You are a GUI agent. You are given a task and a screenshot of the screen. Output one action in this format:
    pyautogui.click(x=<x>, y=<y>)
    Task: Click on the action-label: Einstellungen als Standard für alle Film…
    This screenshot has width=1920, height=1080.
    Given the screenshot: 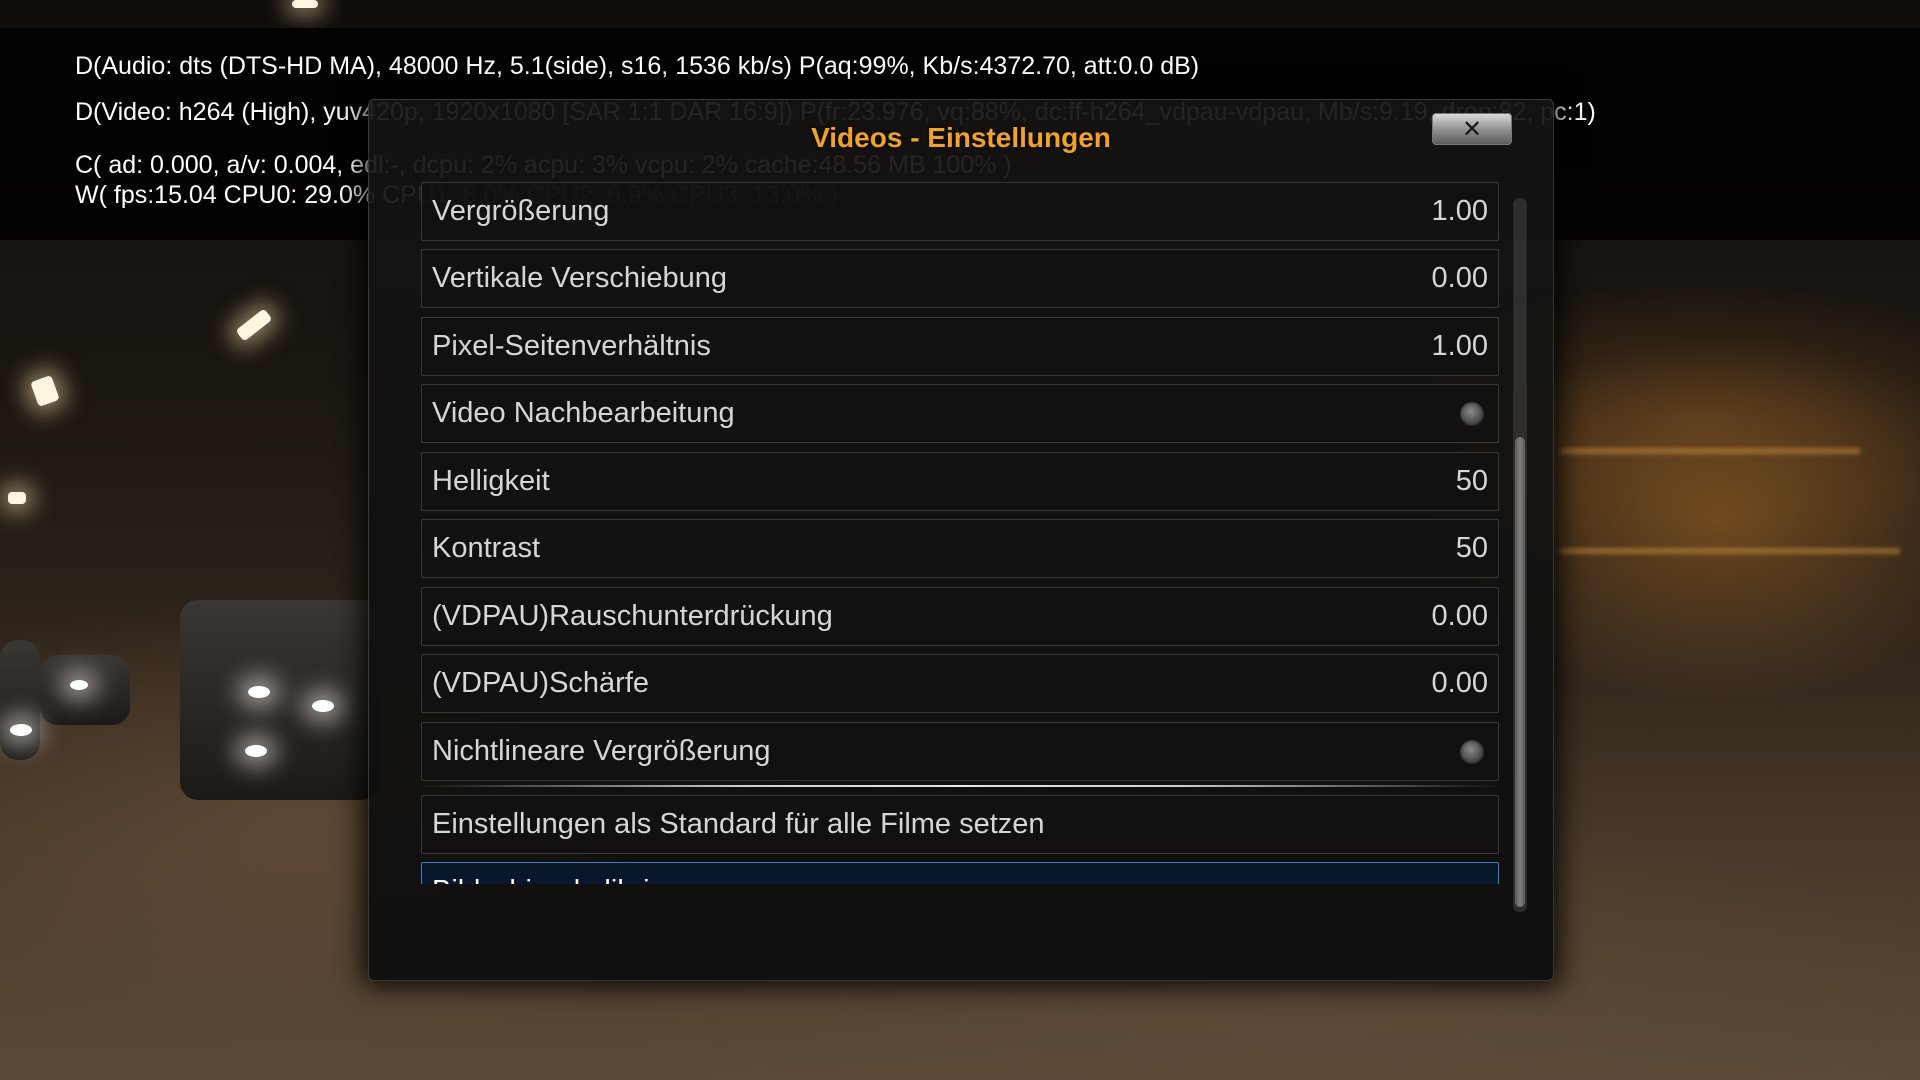 What is the action you would take?
    pyautogui.click(x=738, y=824)
    